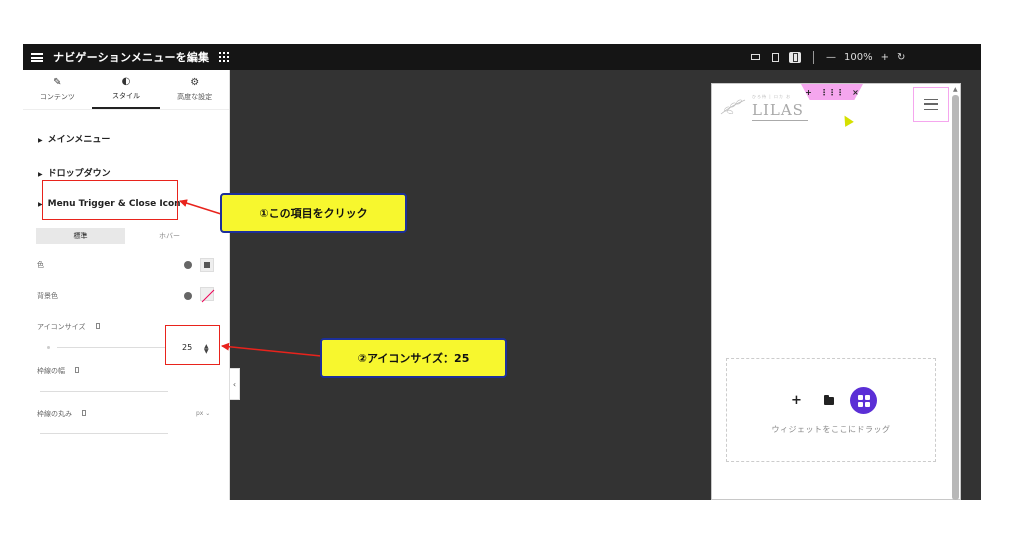  I want to click on tab-advanced: ⚙ 高度な設定, so click(194, 89).